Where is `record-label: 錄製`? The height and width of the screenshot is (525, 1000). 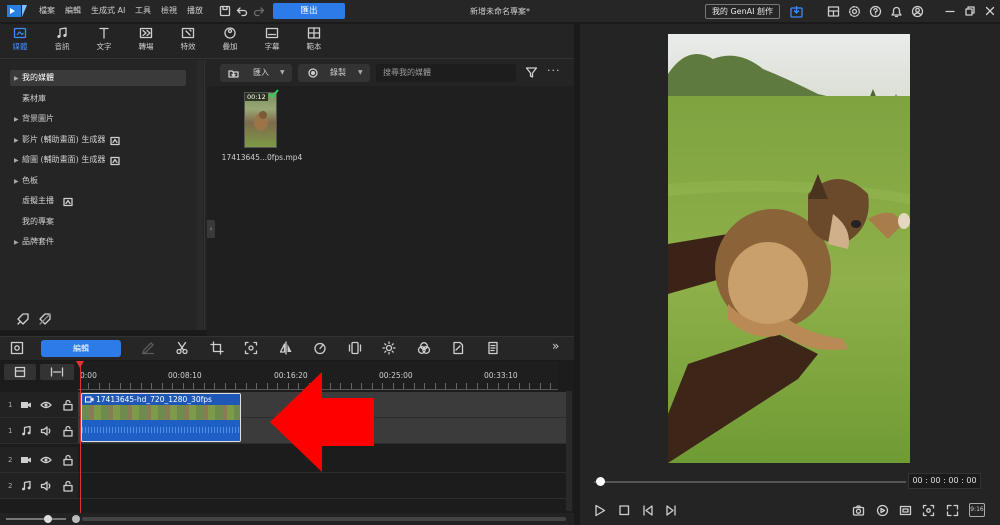 record-label: 錄製 is located at coordinates (338, 72).